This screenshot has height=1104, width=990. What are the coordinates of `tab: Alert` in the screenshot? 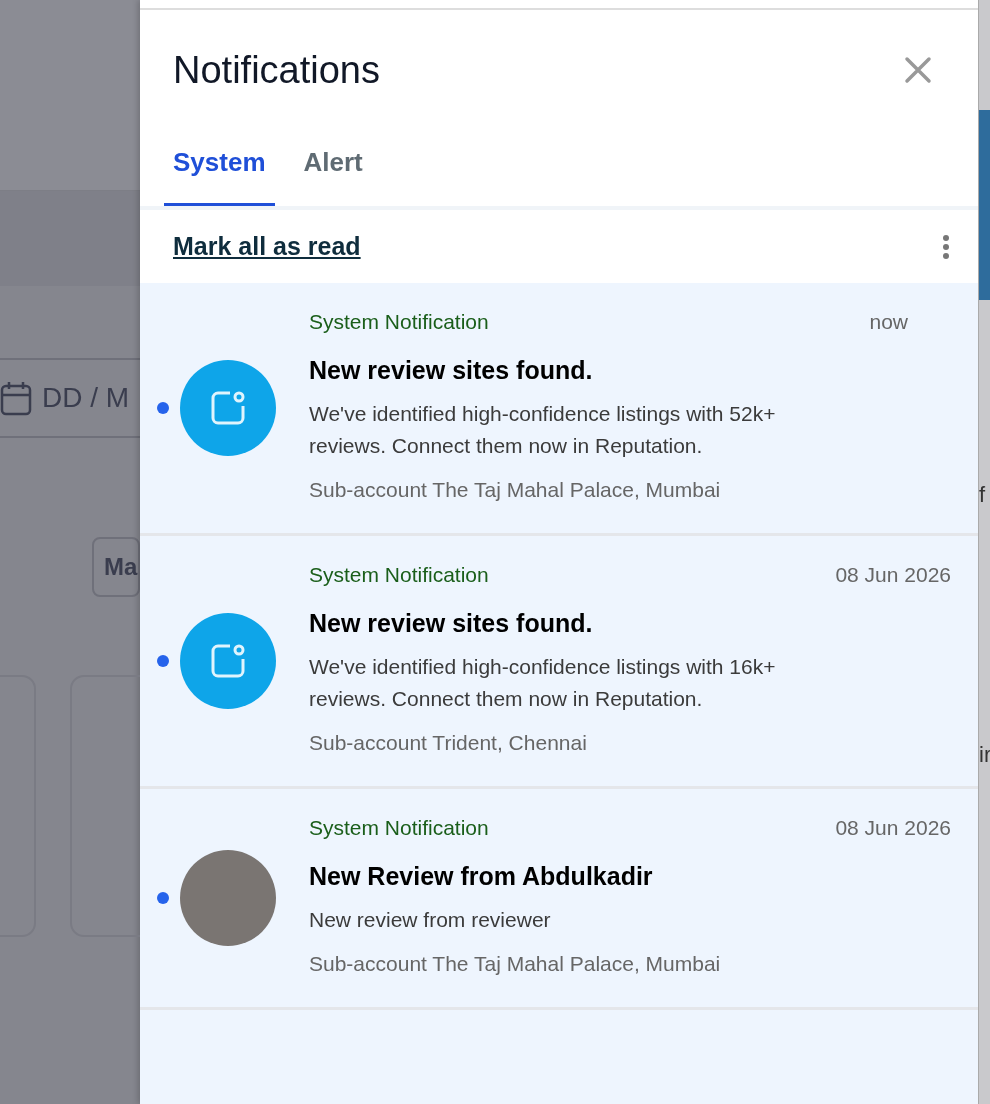 It's located at (333, 170).